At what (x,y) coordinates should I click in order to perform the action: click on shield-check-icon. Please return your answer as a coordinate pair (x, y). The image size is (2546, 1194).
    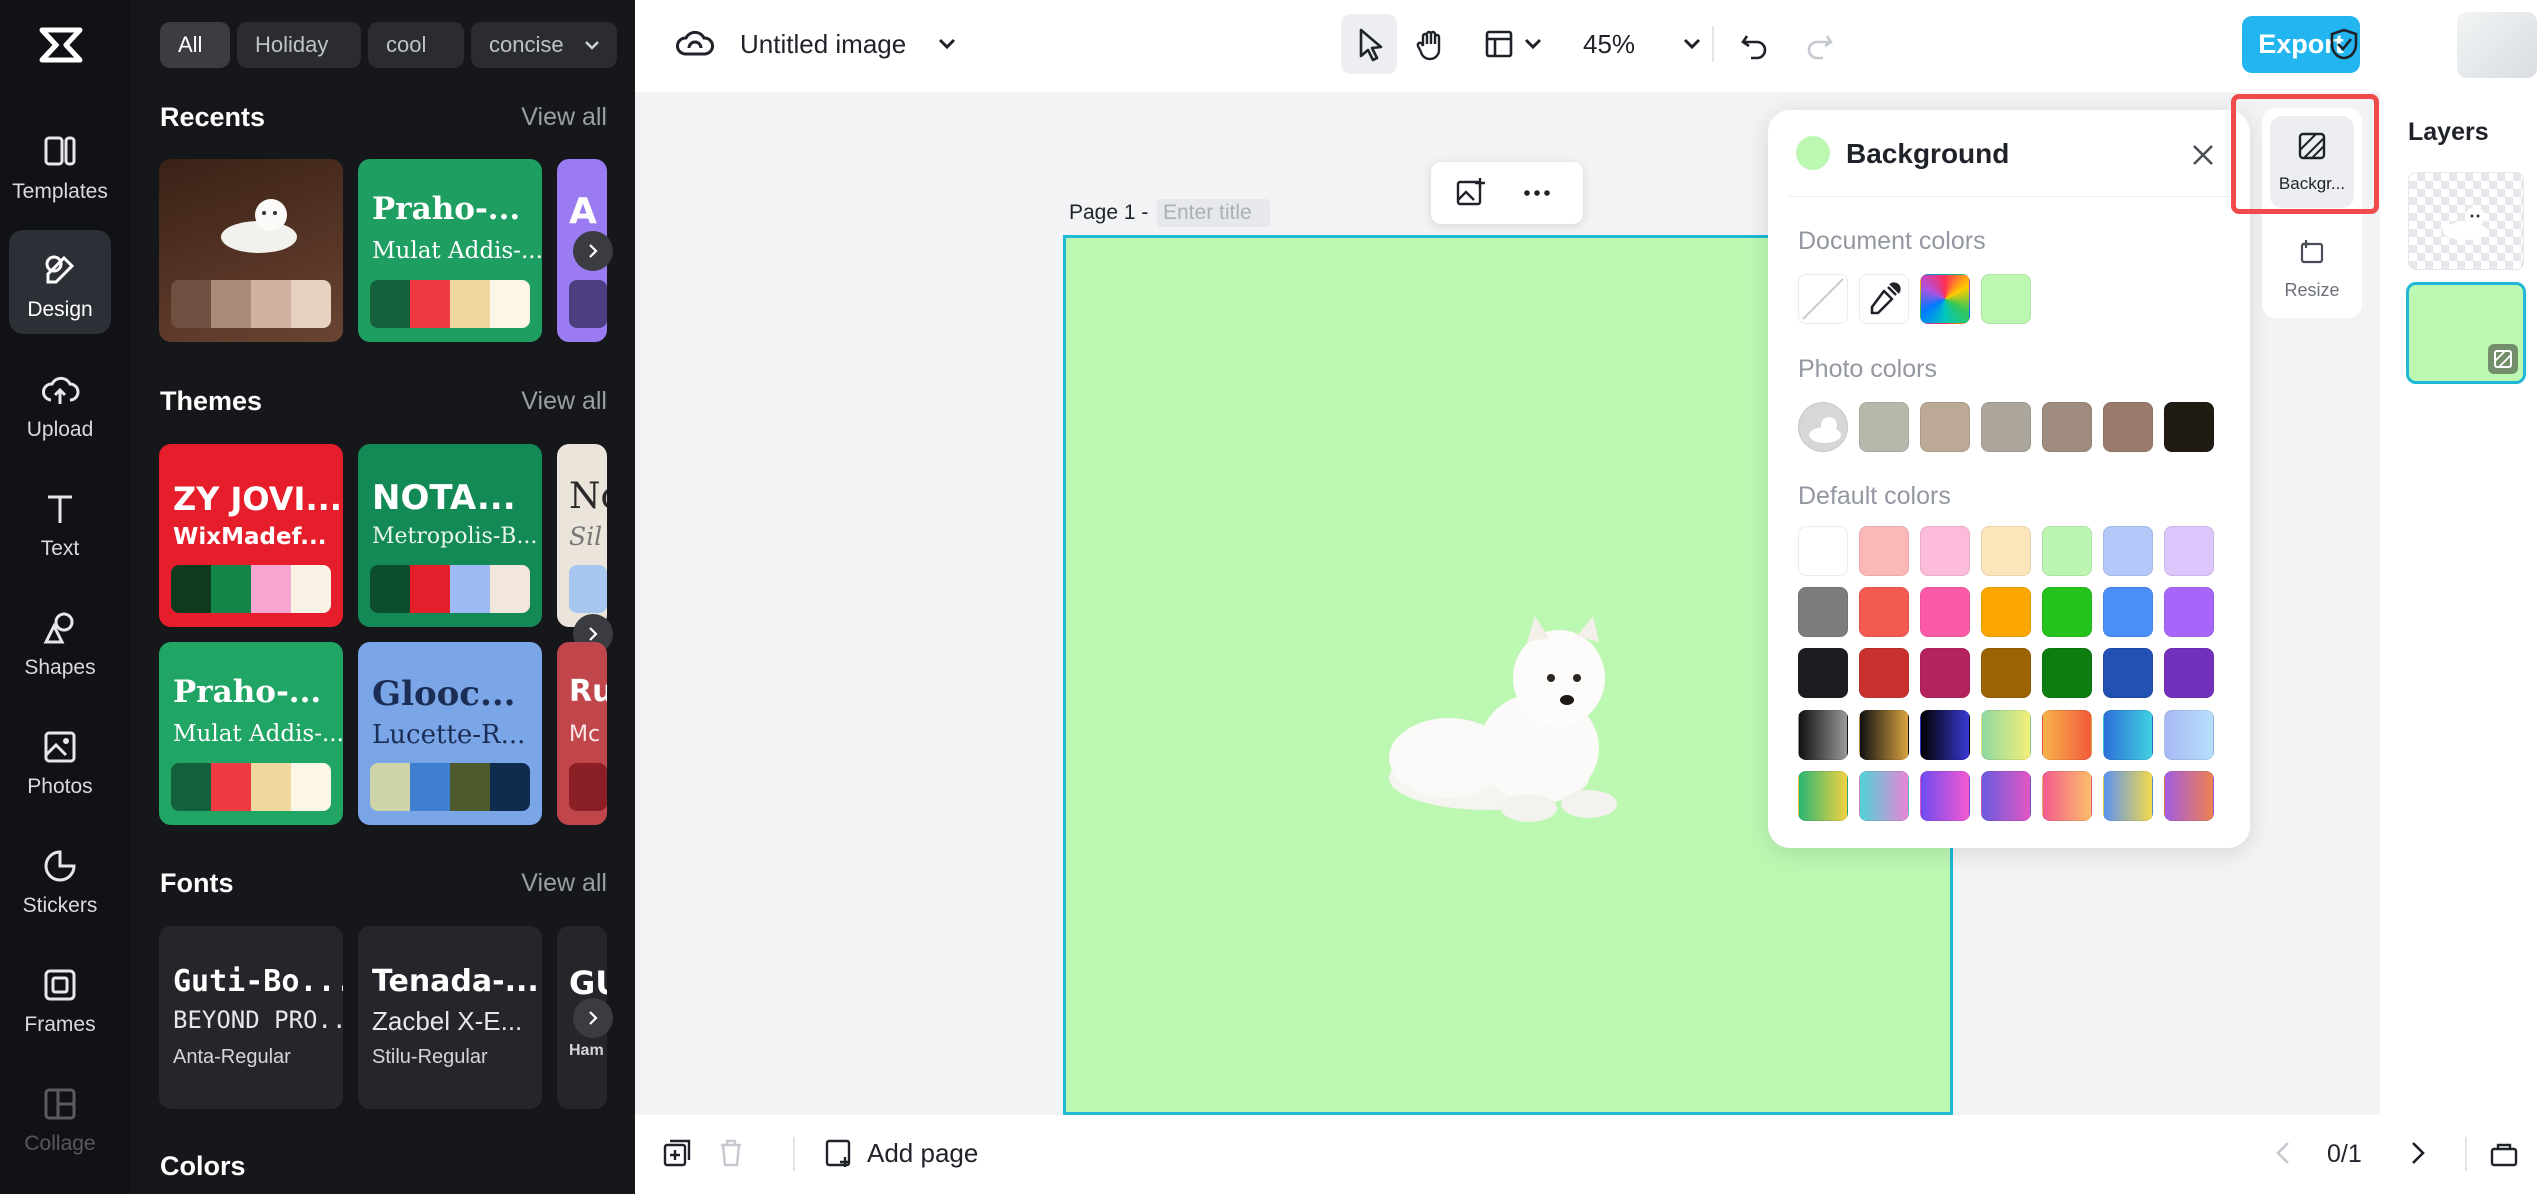
    Looking at the image, I should click on (2344, 44).